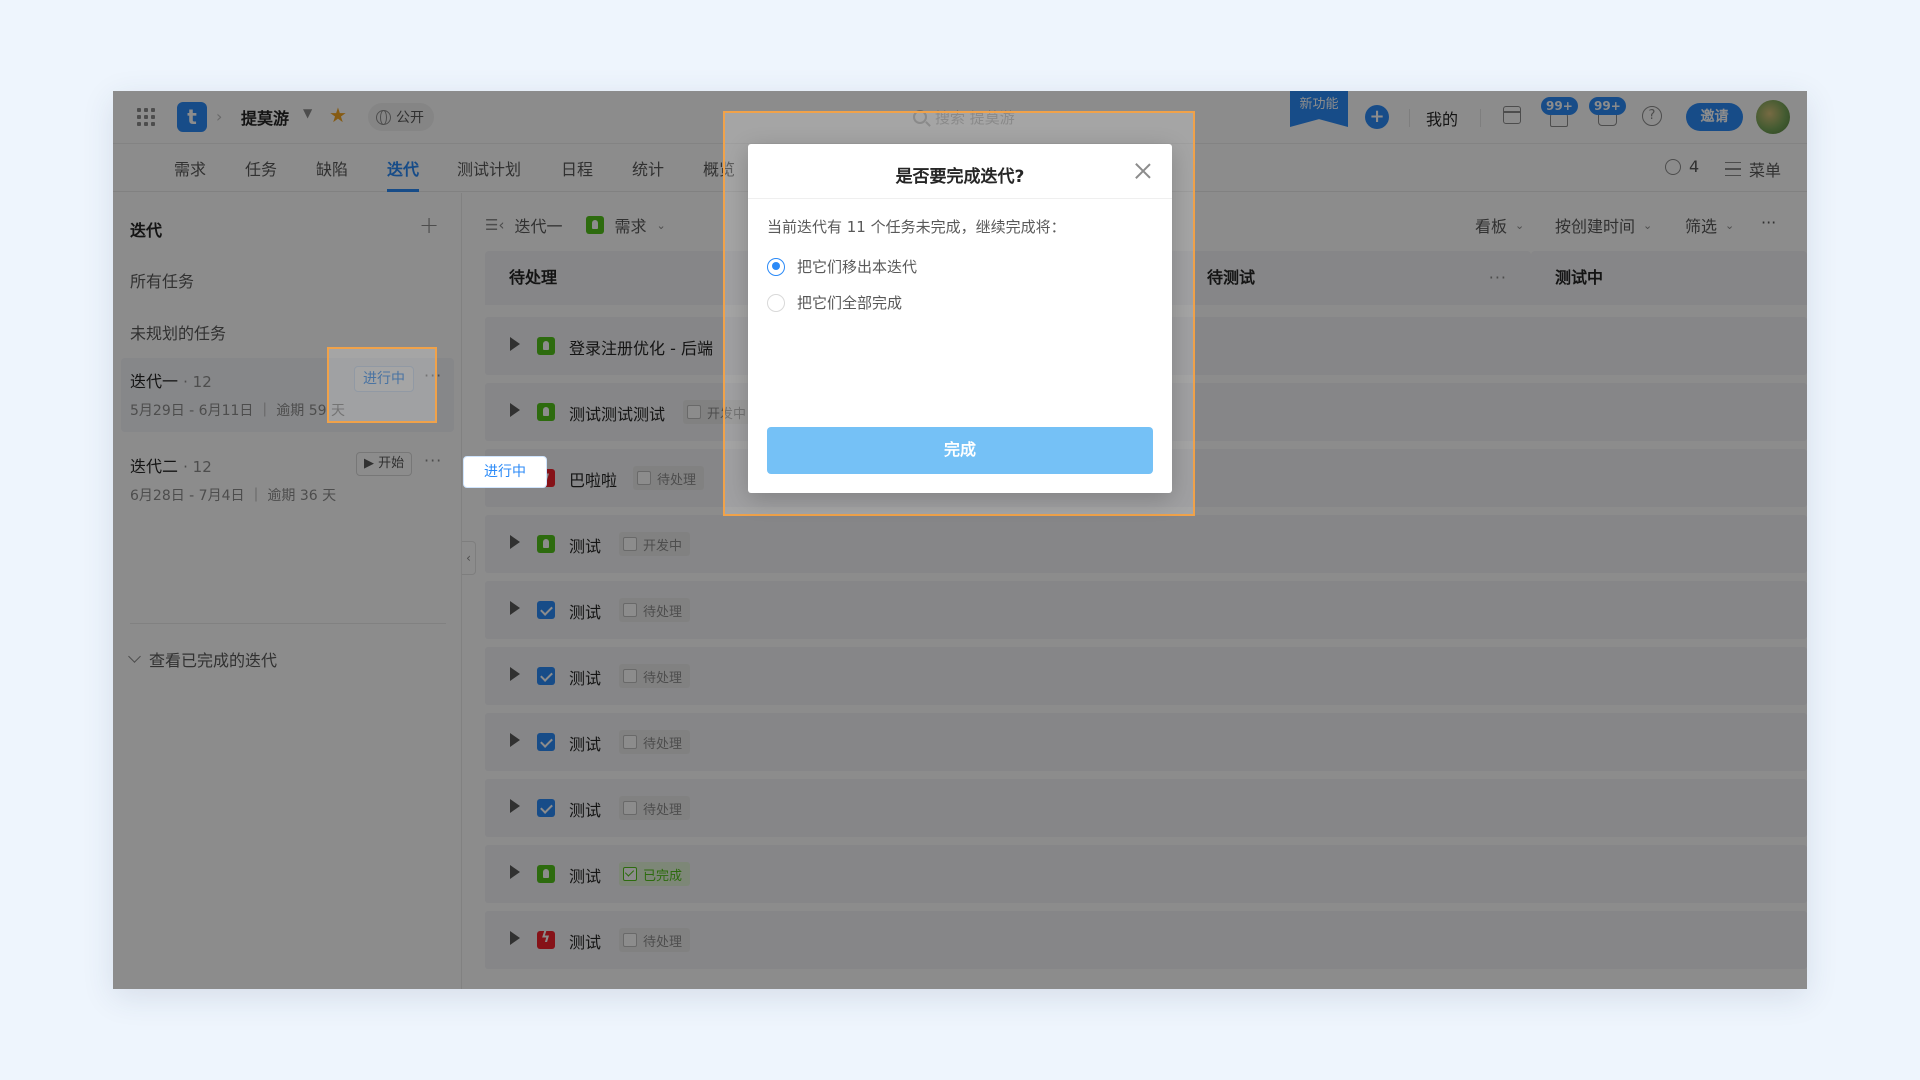 The height and width of the screenshot is (1080, 1920). What do you see at coordinates (960, 198) in the screenshot?
I see `divider` at bounding box center [960, 198].